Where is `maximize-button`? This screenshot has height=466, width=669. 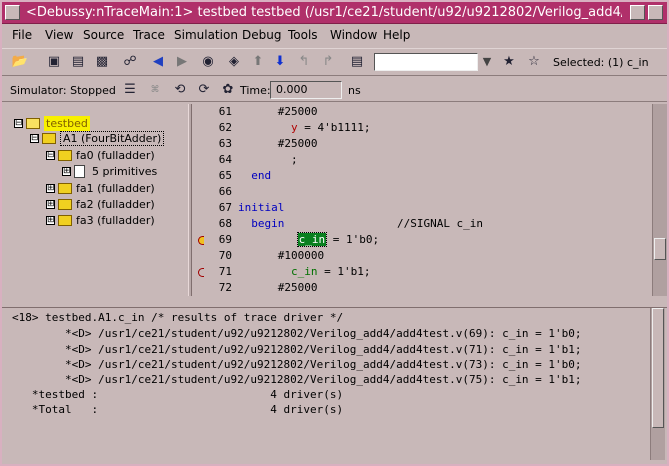
maximize-button is located at coordinates (655, 12).